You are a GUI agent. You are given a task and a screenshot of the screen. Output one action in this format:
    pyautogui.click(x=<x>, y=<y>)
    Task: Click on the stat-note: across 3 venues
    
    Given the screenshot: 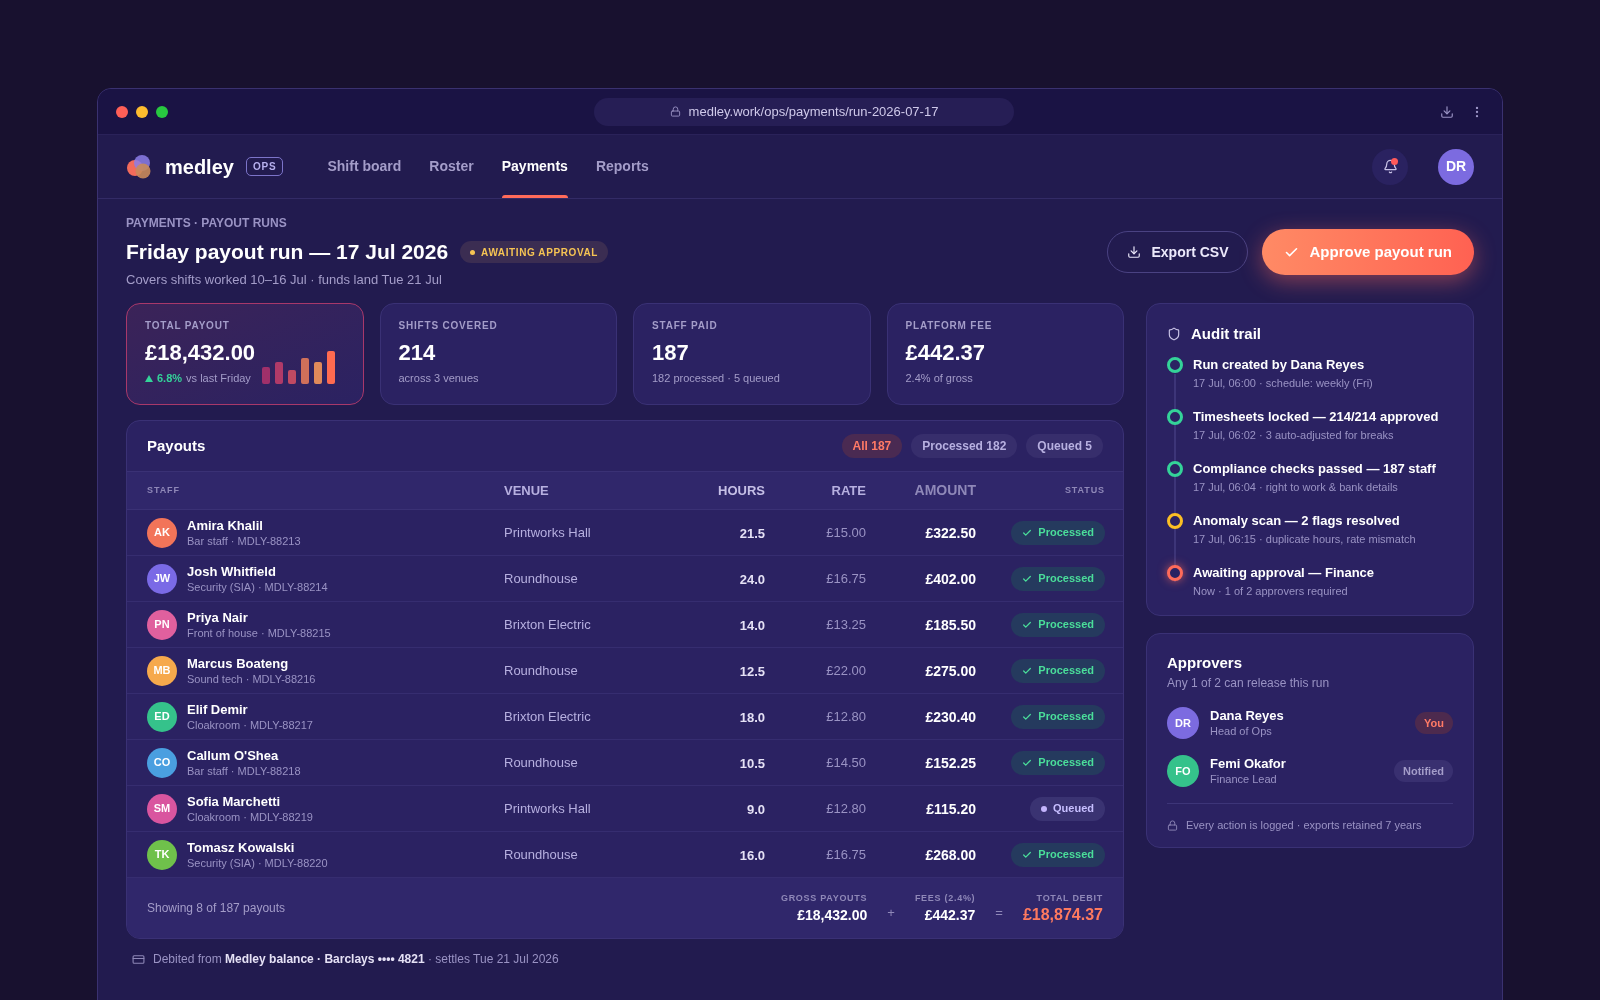 What is the action you would take?
    pyautogui.click(x=438, y=378)
    